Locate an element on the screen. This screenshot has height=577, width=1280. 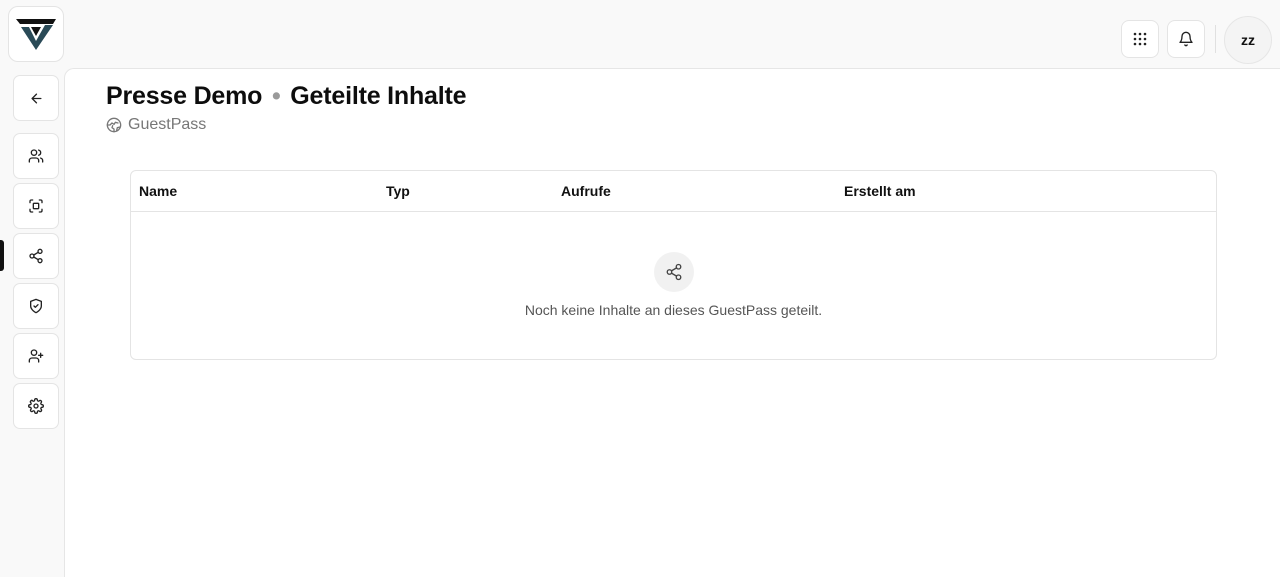
notifications-button is located at coordinates (1186, 39).